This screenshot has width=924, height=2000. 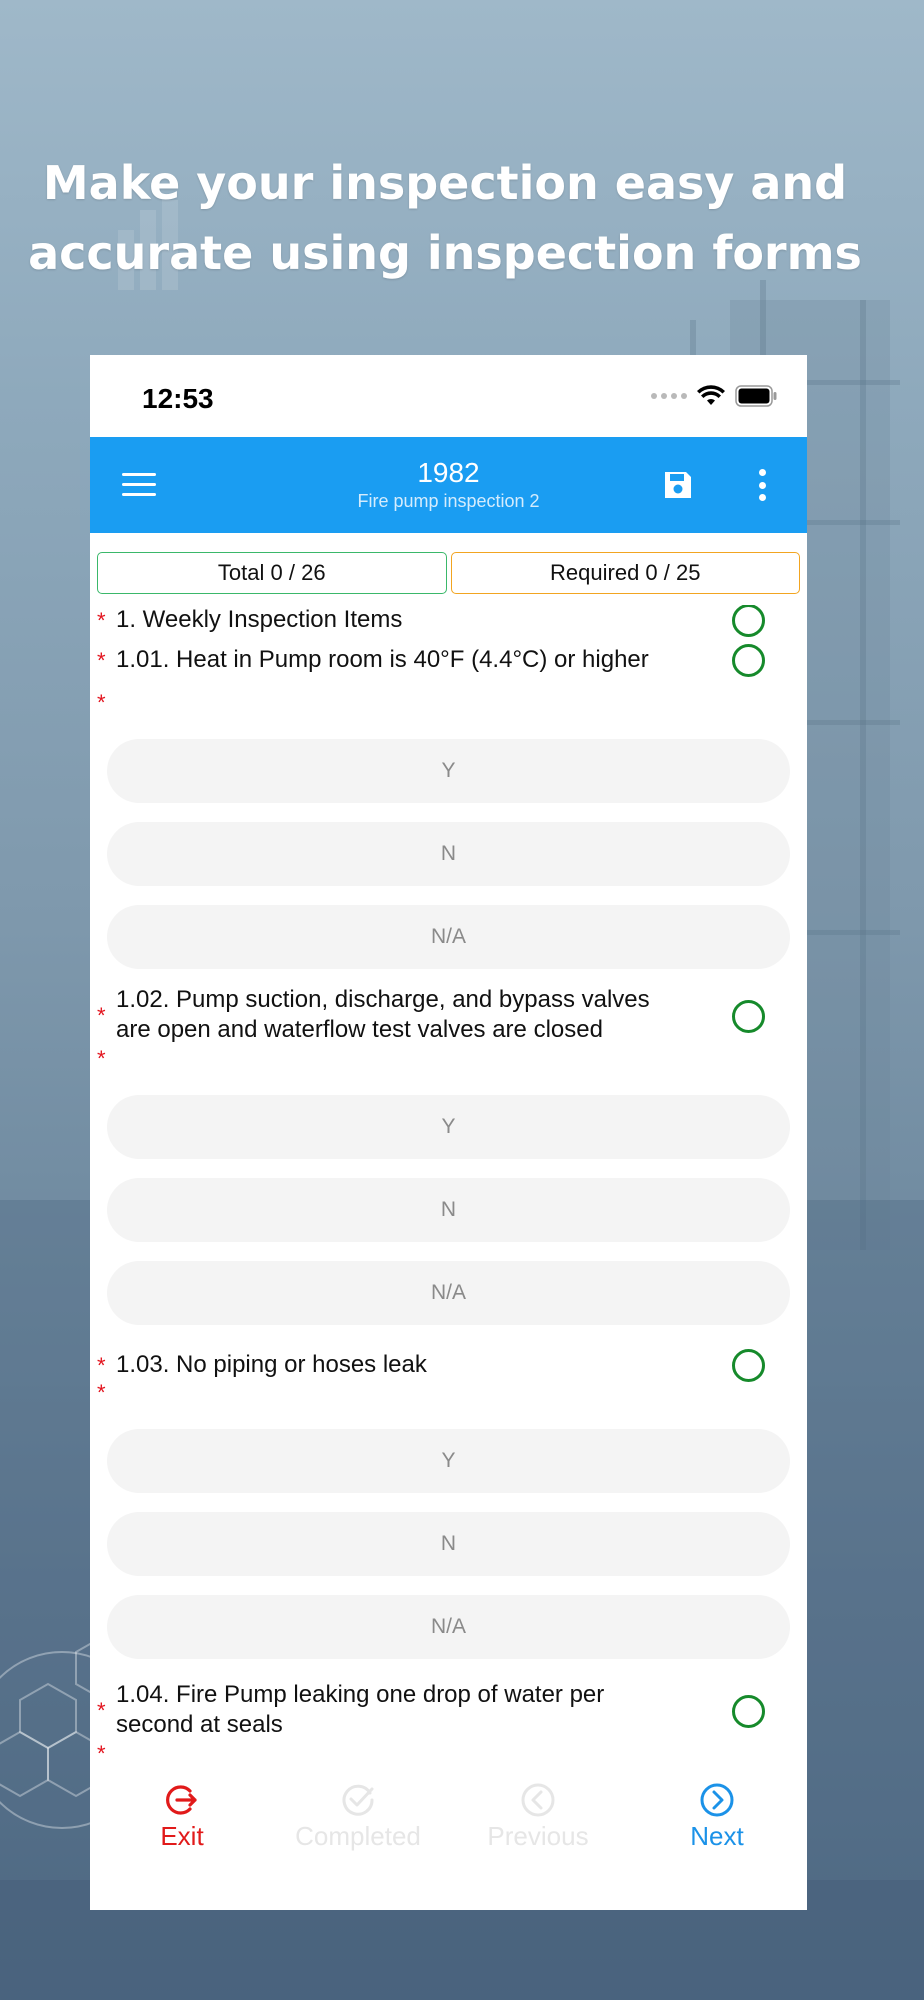 What do you see at coordinates (625, 573) in the screenshot?
I see `required-counter: Required 0 / 25` at bounding box center [625, 573].